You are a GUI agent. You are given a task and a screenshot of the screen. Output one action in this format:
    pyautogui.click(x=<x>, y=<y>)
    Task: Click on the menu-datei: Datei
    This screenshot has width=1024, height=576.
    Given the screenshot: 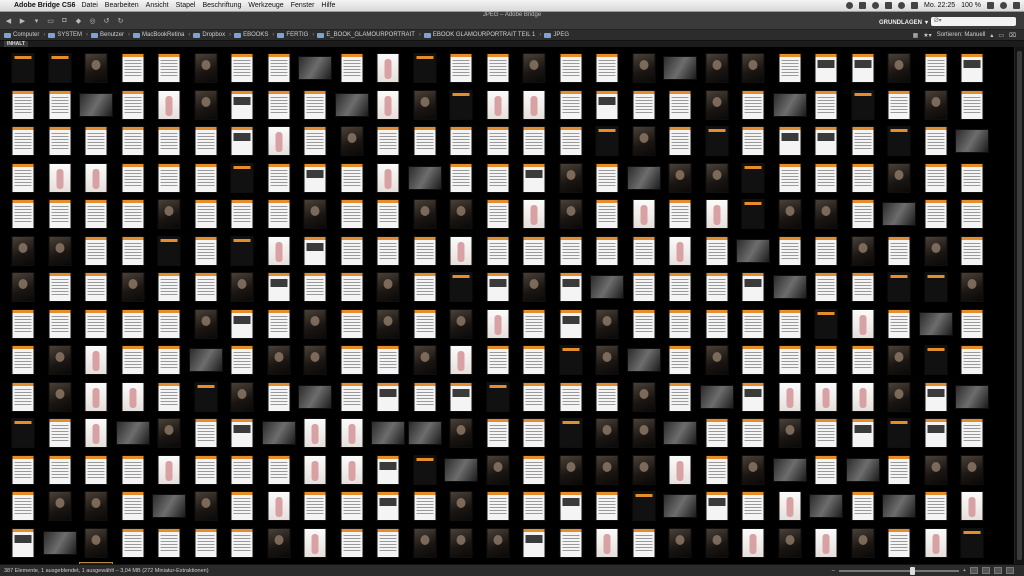 What is the action you would take?
    pyautogui.click(x=89, y=5)
    